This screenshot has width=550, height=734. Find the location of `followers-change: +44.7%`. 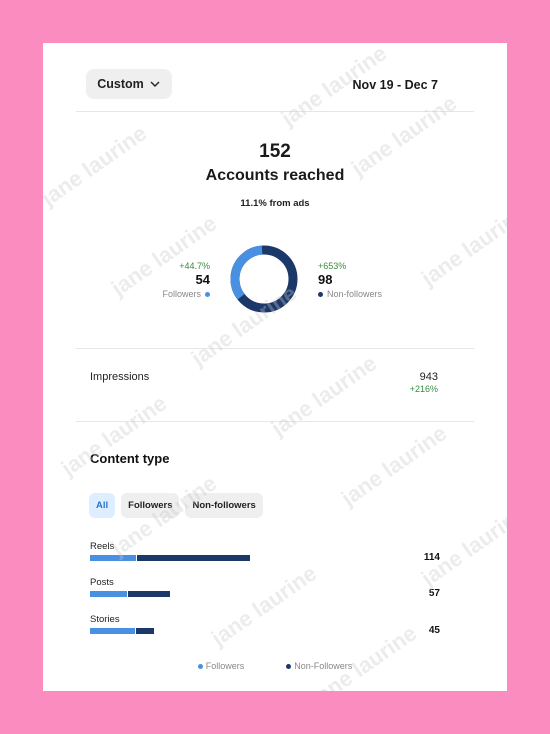

followers-change: +44.7% is located at coordinates (194, 266).